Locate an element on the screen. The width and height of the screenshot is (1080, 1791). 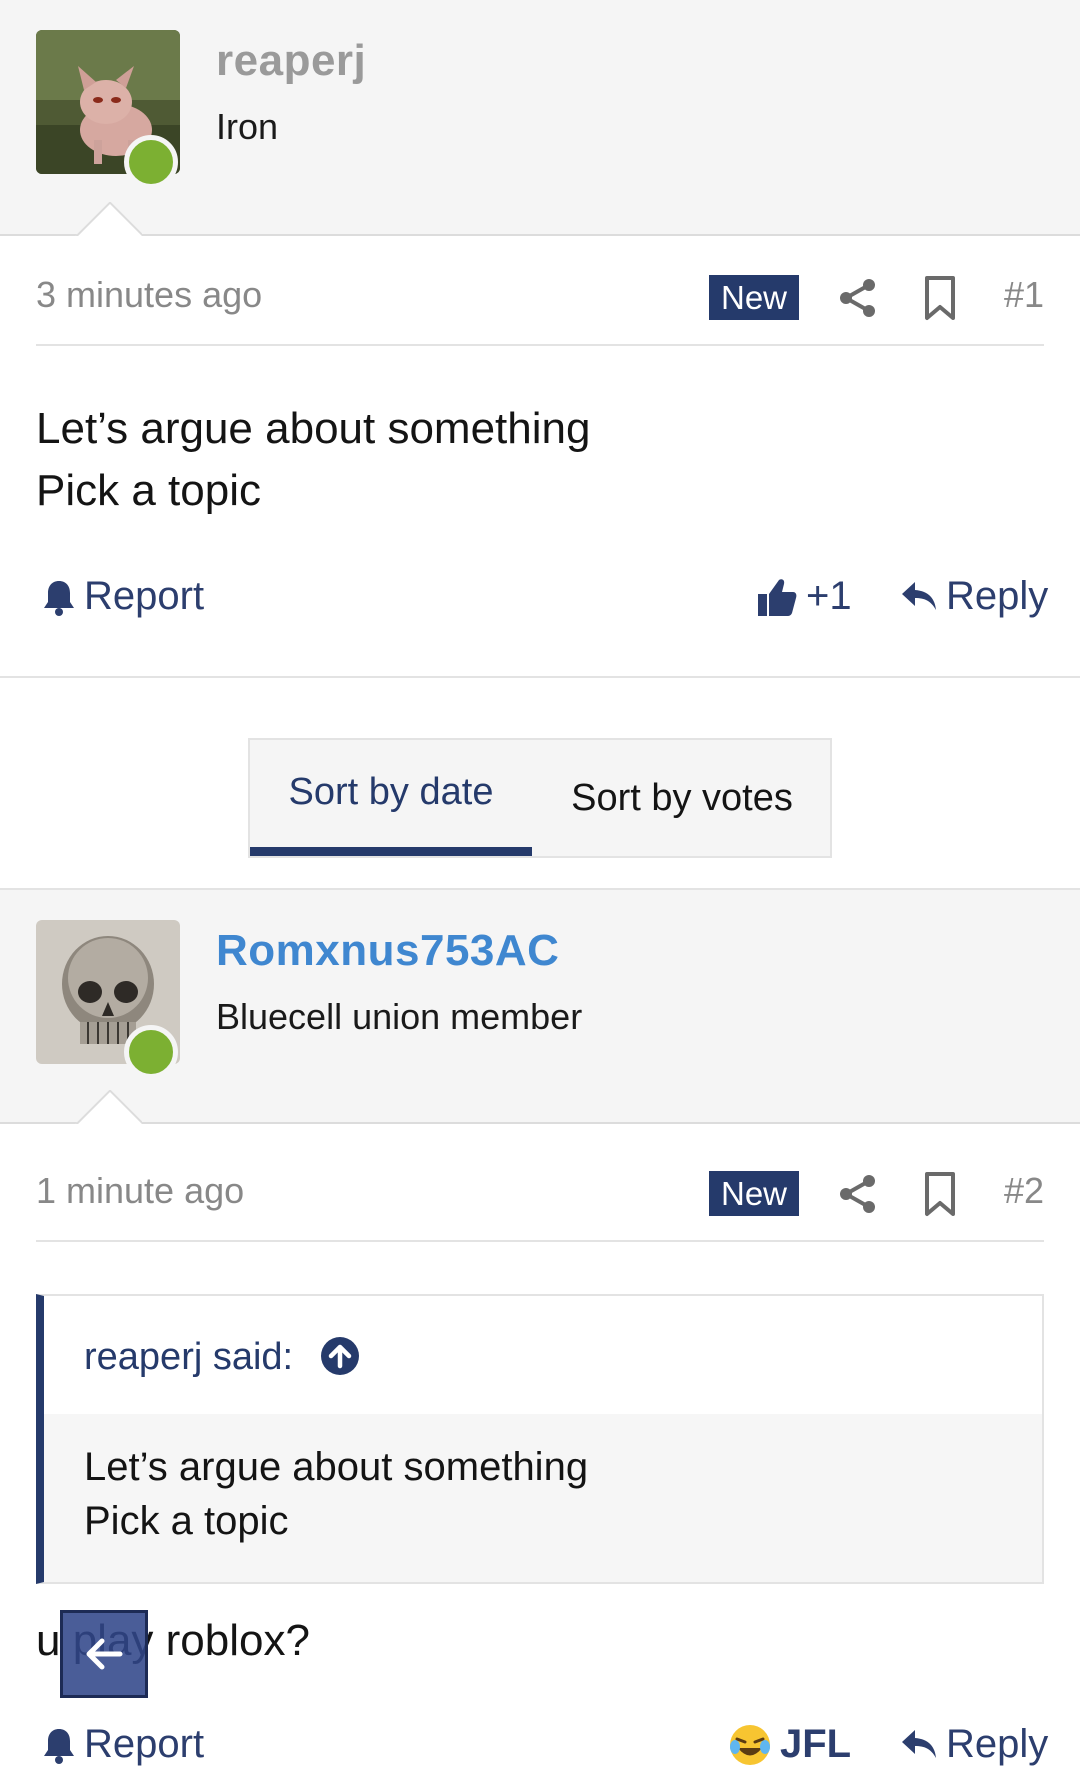
post-1-user-header: reaperj Iron is located at coordinates (540, 118).